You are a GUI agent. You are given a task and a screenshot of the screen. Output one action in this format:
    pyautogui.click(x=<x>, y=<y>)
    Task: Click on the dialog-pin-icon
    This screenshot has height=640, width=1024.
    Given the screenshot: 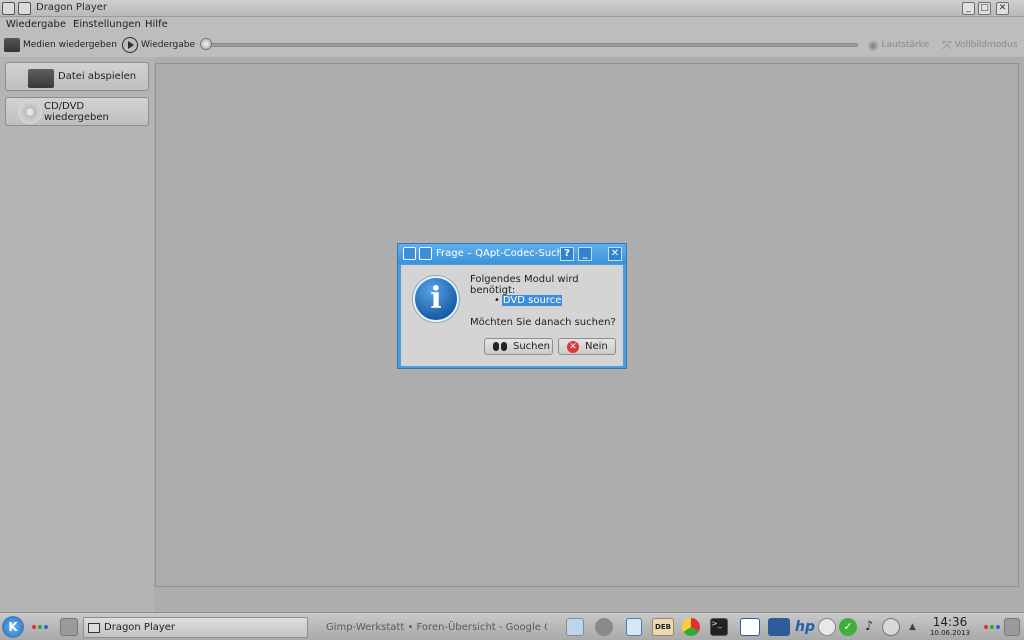 What is the action you would take?
    pyautogui.click(x=425, y=253)
    